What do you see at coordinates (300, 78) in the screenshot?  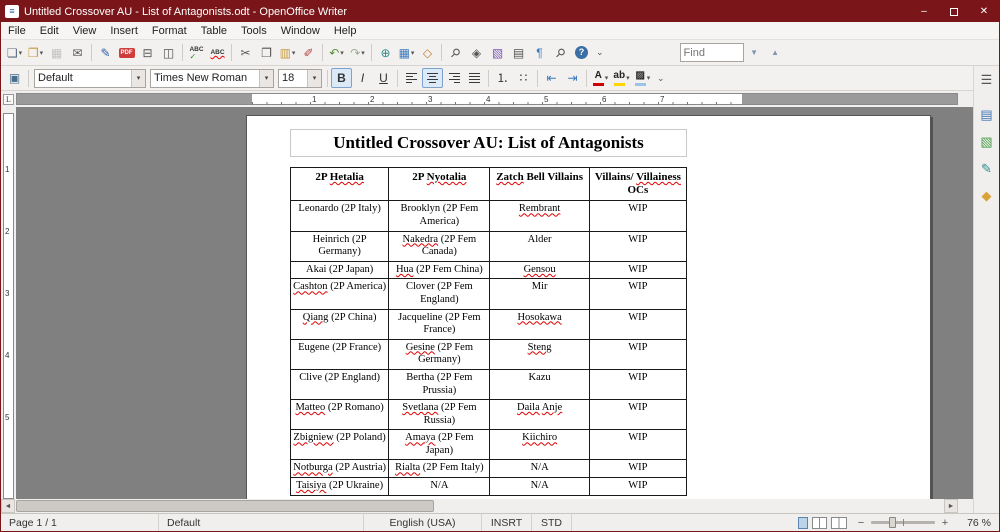 I see `font-size-combo: 18 ▾` at bounding box center [300, 78].